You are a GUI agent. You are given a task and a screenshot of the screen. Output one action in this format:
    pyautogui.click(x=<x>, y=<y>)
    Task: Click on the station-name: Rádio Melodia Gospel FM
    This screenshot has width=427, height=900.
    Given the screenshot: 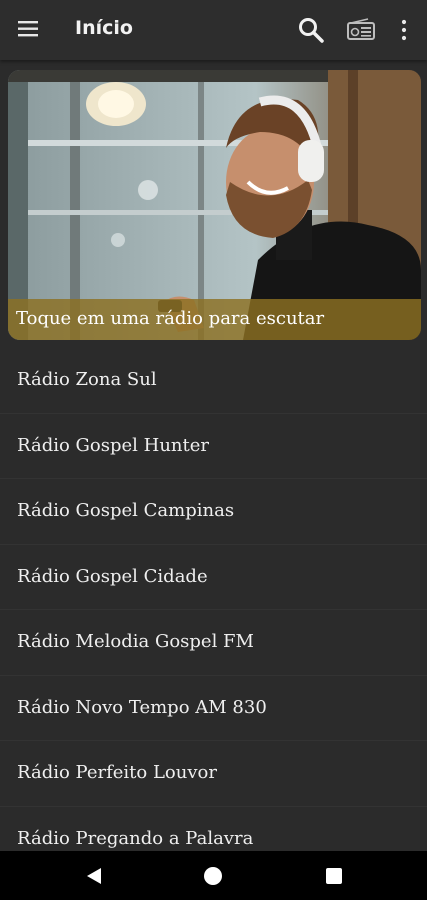 What is the action you would take?
    pyautogui.click(x=135, y=641)
    